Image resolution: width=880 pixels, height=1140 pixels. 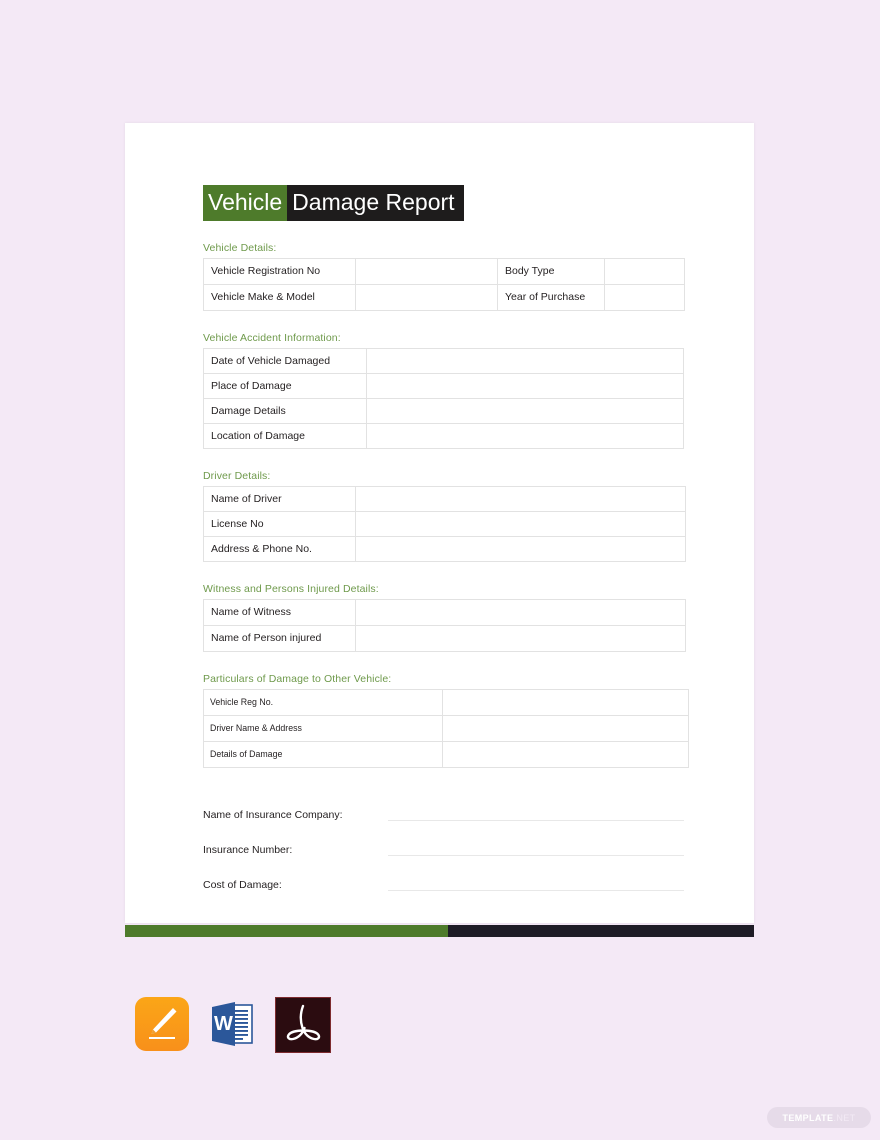 I want to click on cell-label: Name of Witness, so click(x=279, y=612).